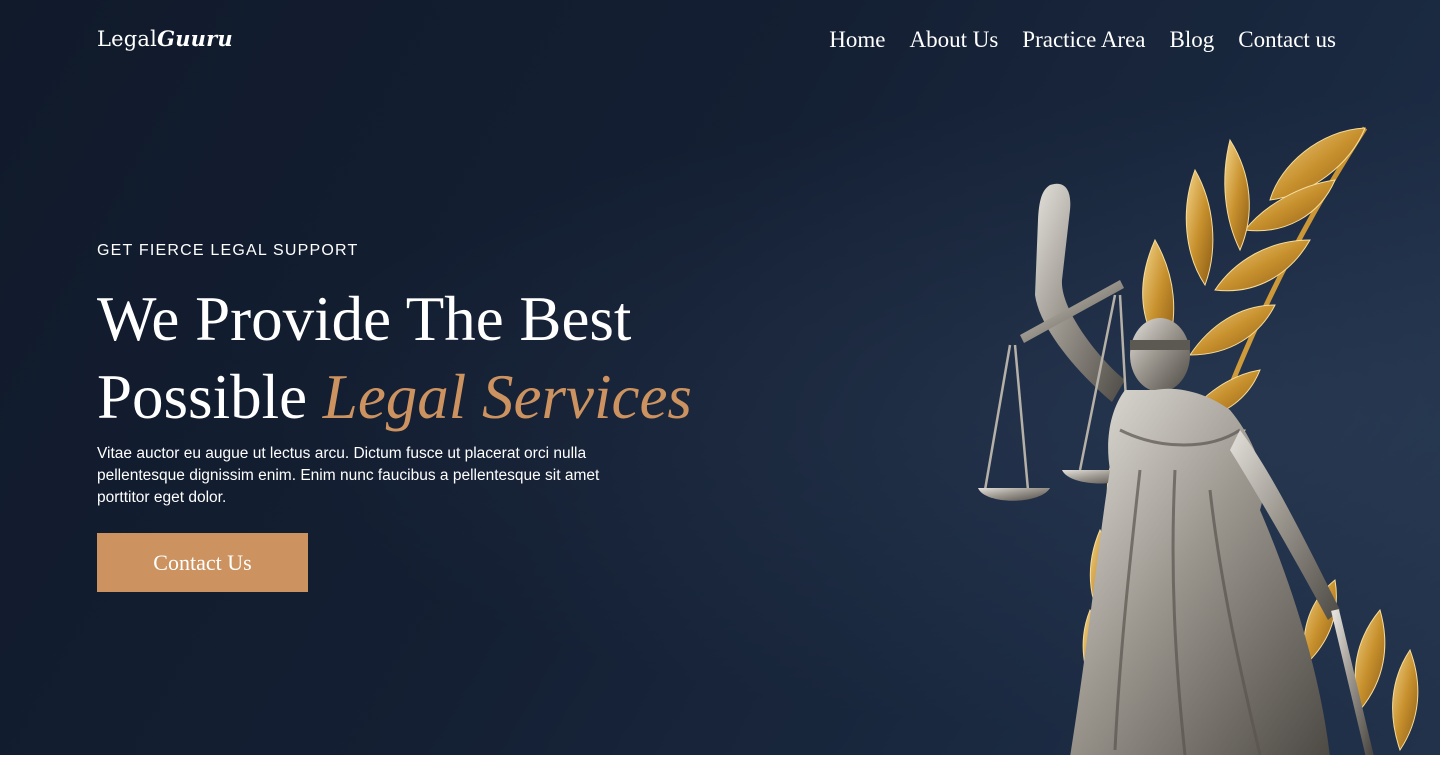 The width and height of the screenshot is (1440, 757). Describe the element at coordinates (195, 38) in the screenshot. I see `brand-name-part2: Guuru` at that location.